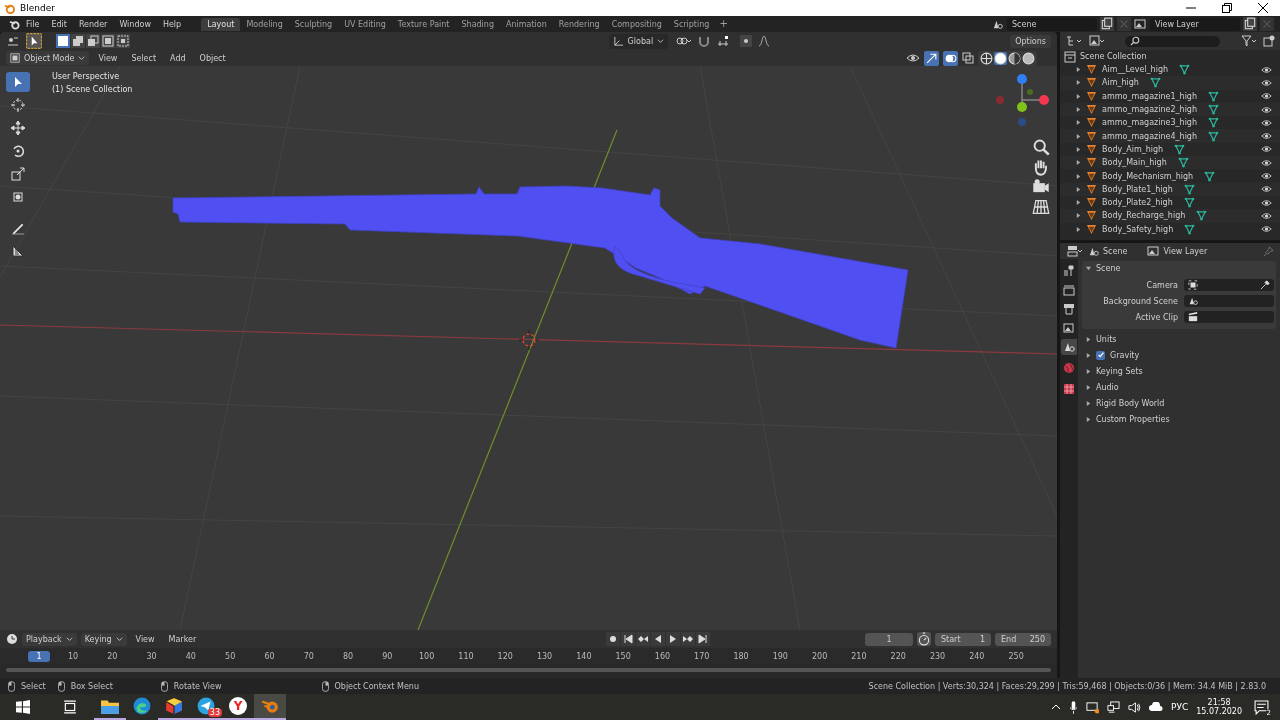  I want to click on proportional-edit-icon, so click(746, 41).